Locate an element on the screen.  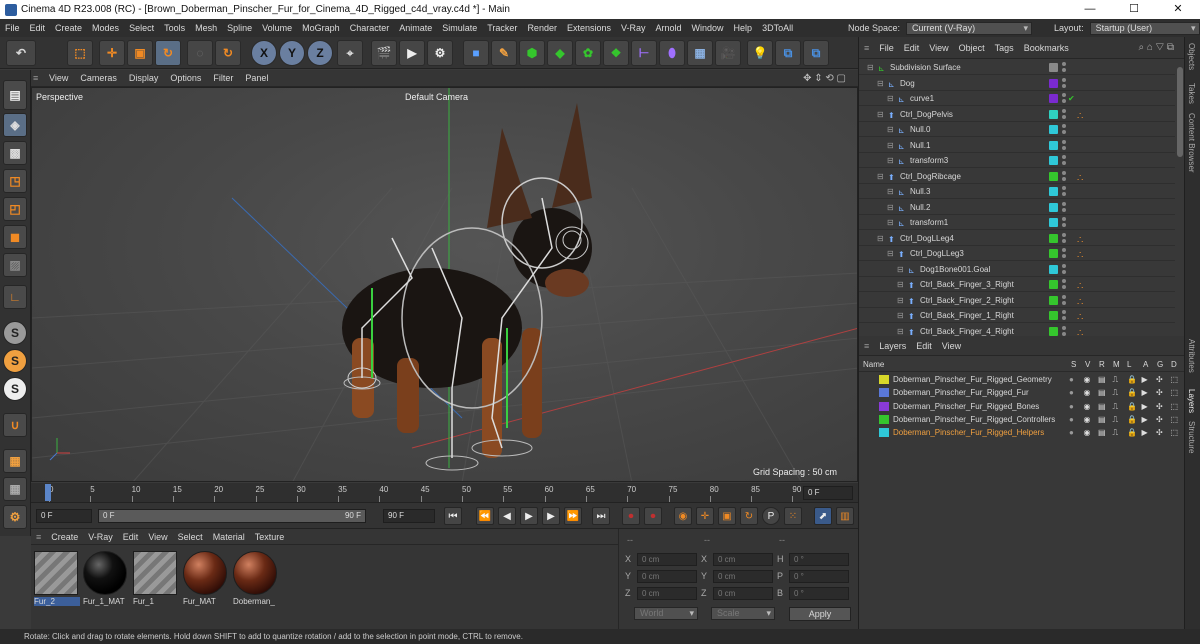
object-tree-row: ⊟ ⊾ Subdivision Surface is located at coordinates (1017, 67).